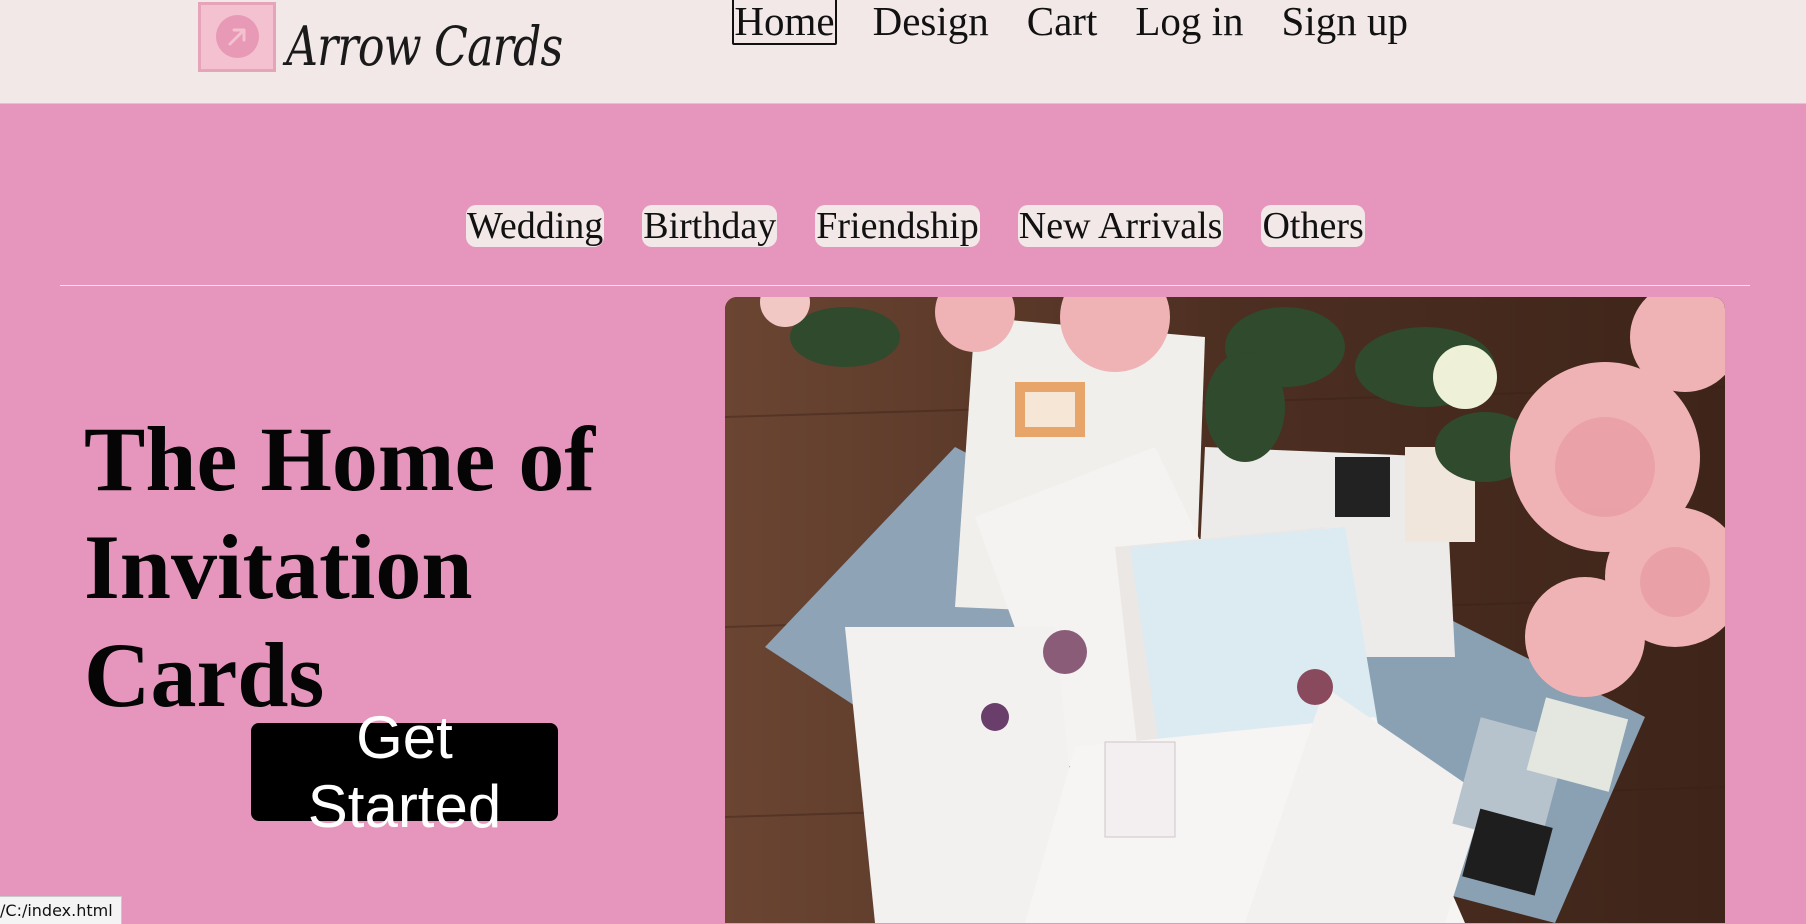 The image size is (1806, 924). What do you see at coordinates (340, 567) in the screenshot?
I see `hero-headline: The Home of Invitation Cards` at bounding box center [340, 567].